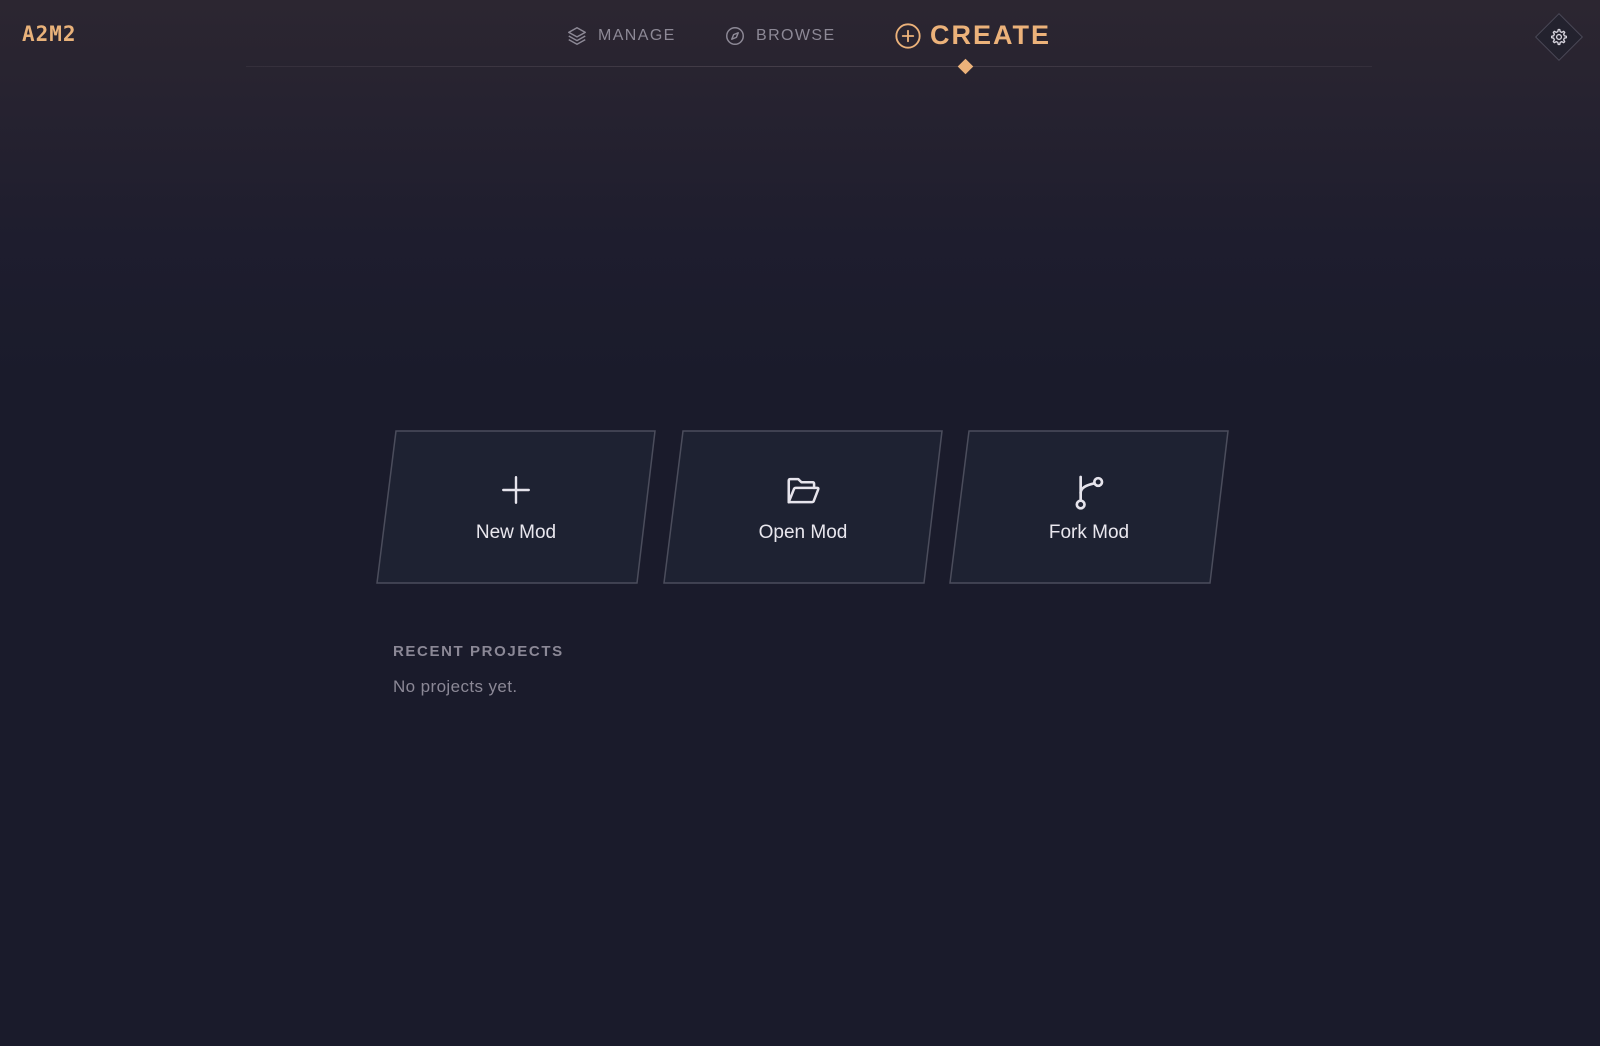  I want to click on nav-tab-browse: BROWSE, so click(780, 36).